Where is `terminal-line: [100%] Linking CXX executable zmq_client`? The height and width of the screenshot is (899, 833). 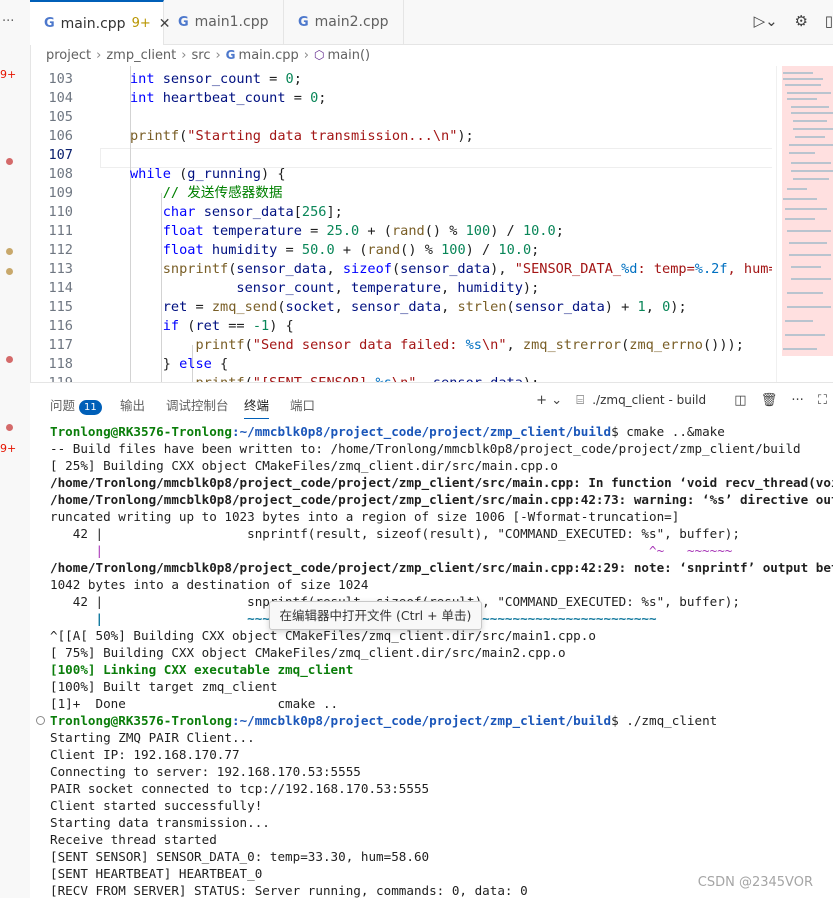 terminal-line: [100%] Linking CXX executable zmq_client is located at coordinates (202, 669).